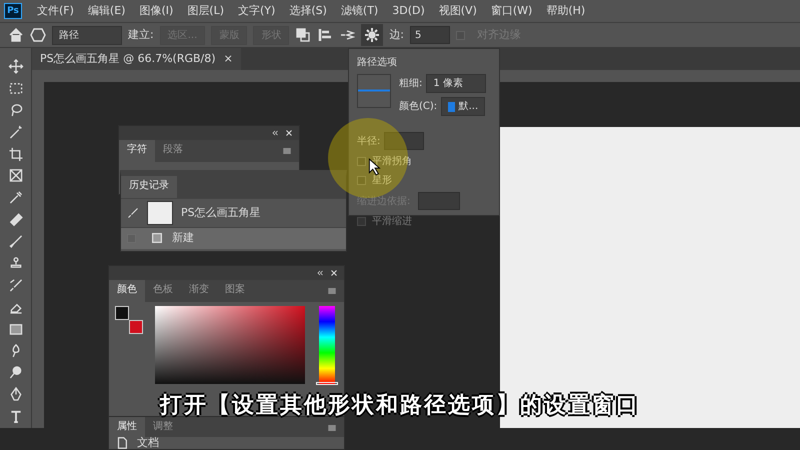 The image size is (800, 450). Describe the element at coordinates (127, 427) in the screenshot. I see `panel-tab: 属性` at that location.